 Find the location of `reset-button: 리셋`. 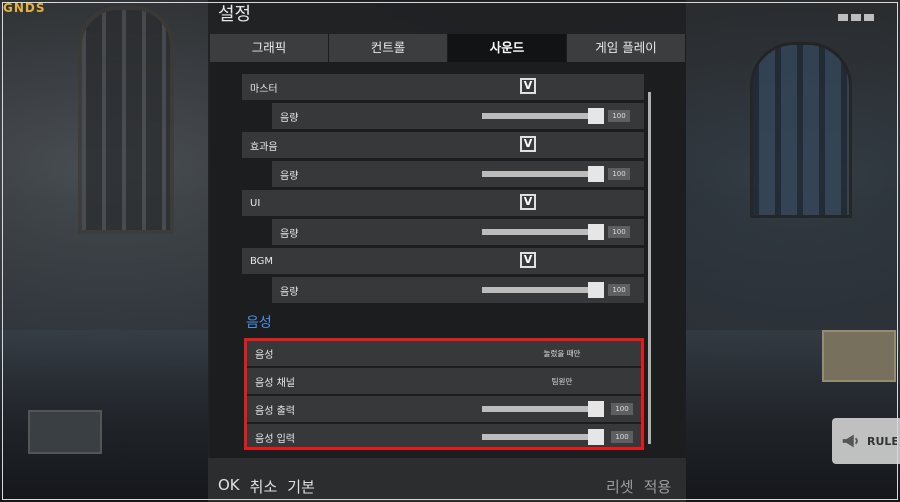

reset-button: 리셋 is located at coordinates (620, 486).